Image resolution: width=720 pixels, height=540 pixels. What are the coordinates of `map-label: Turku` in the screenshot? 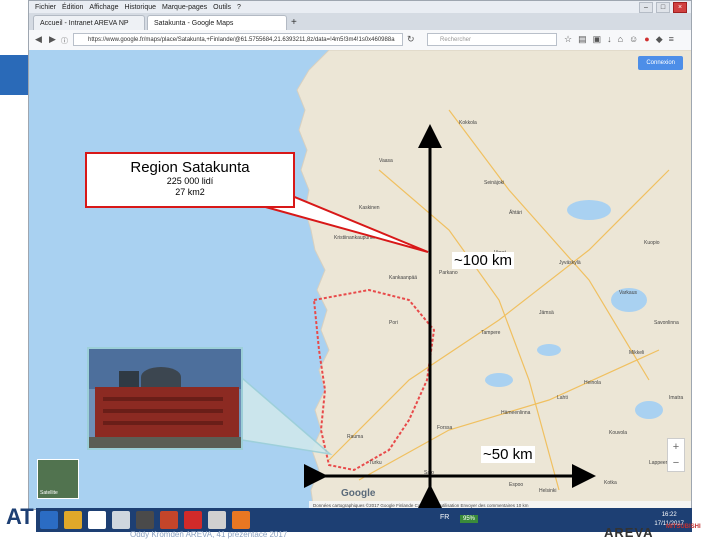 It's located at (375, 463).